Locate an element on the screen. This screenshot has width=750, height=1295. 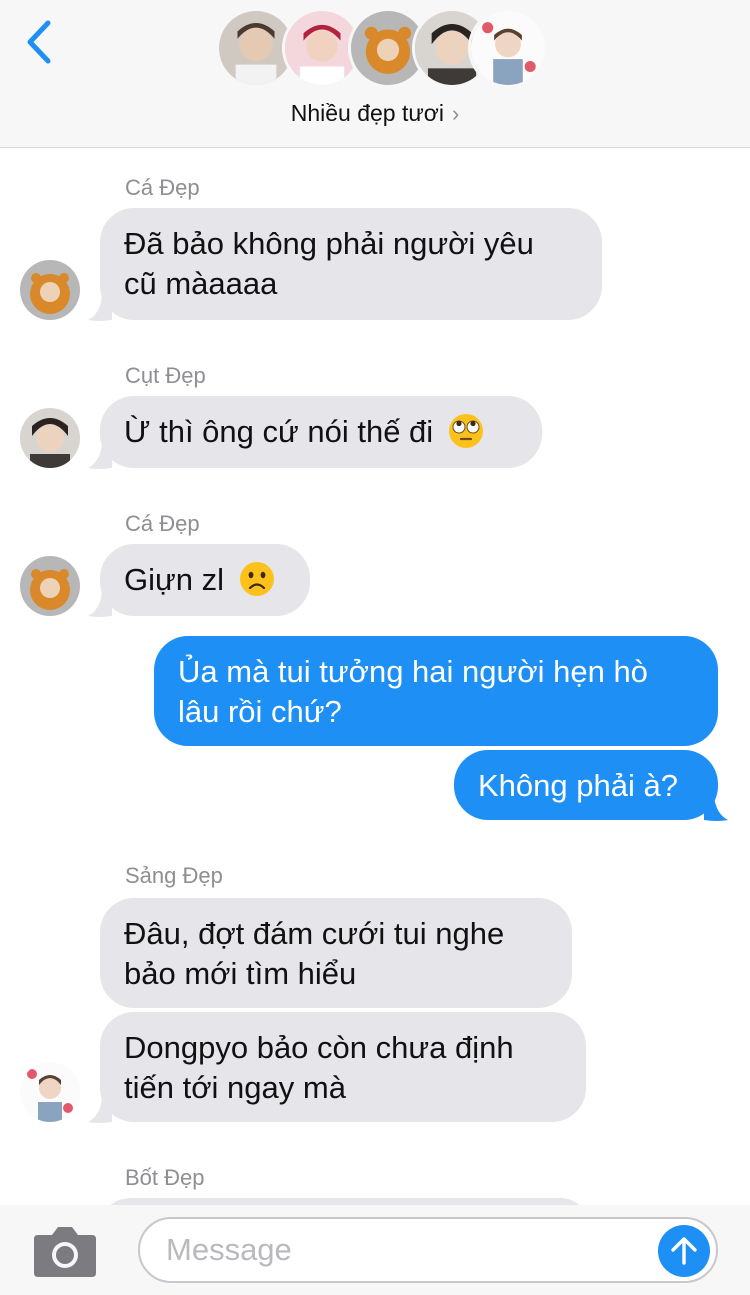
message-line: cũ màaaaa is located at coordinates (201, 283).